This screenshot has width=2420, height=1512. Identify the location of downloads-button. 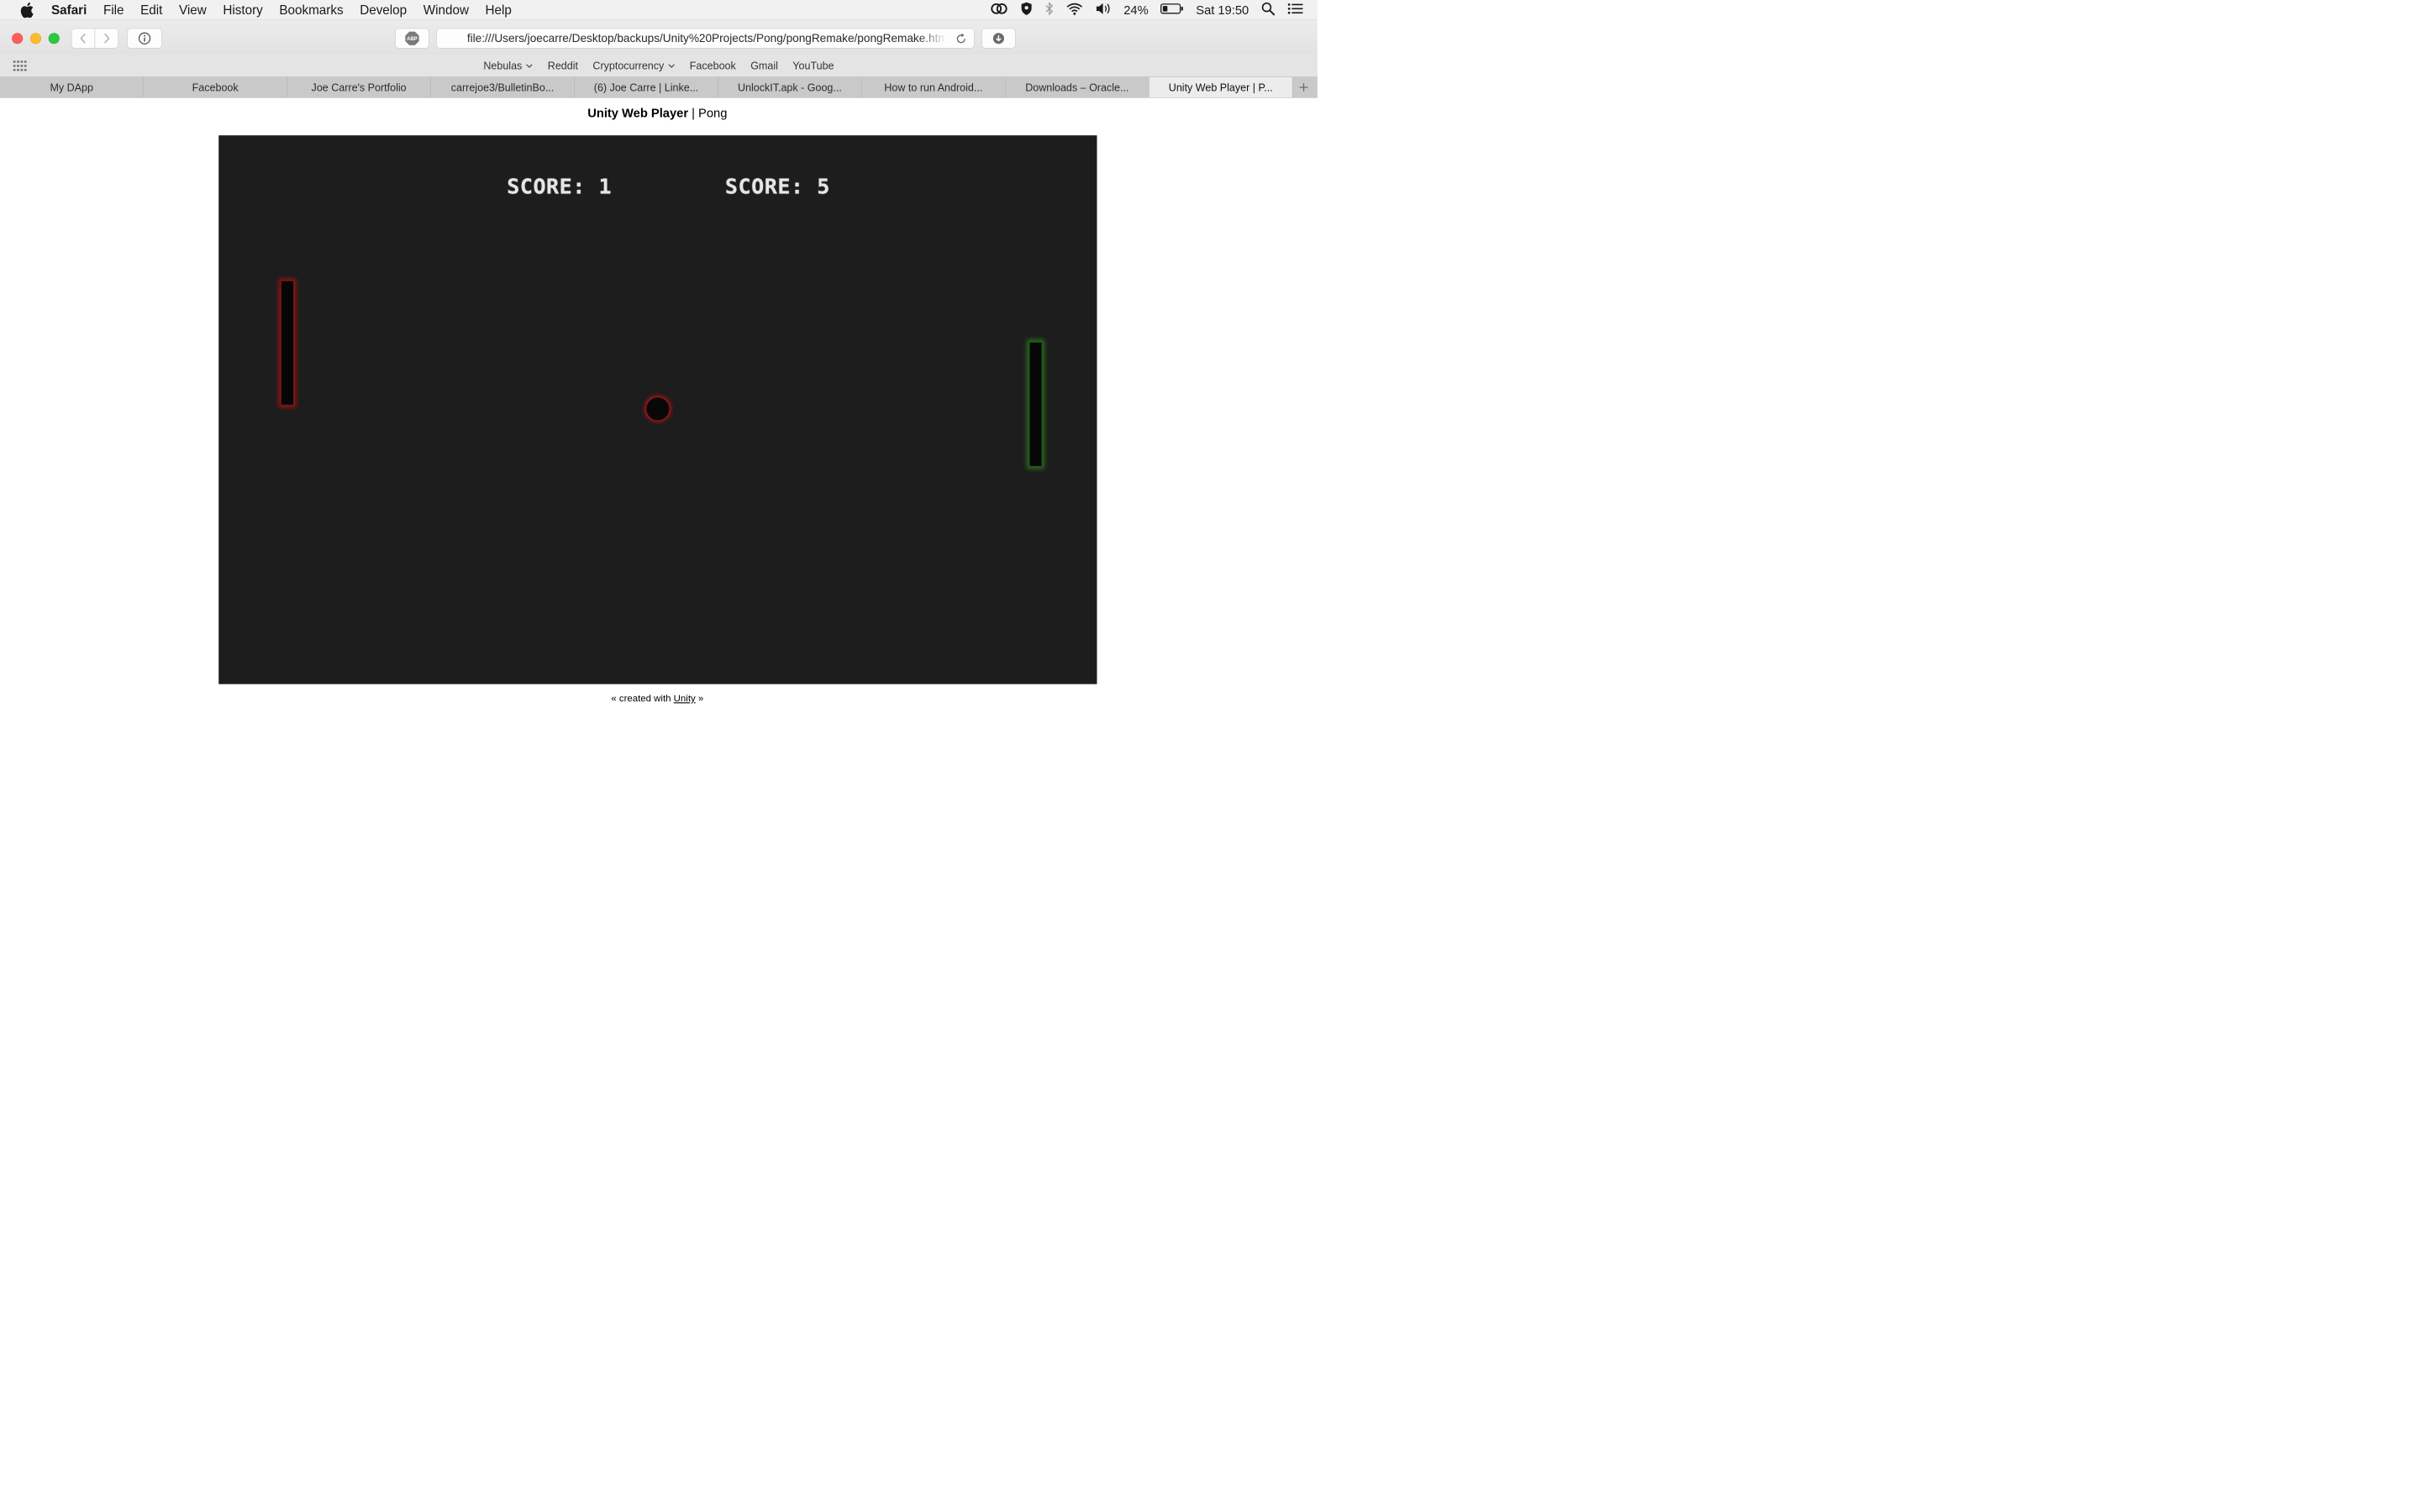
(998, 38).